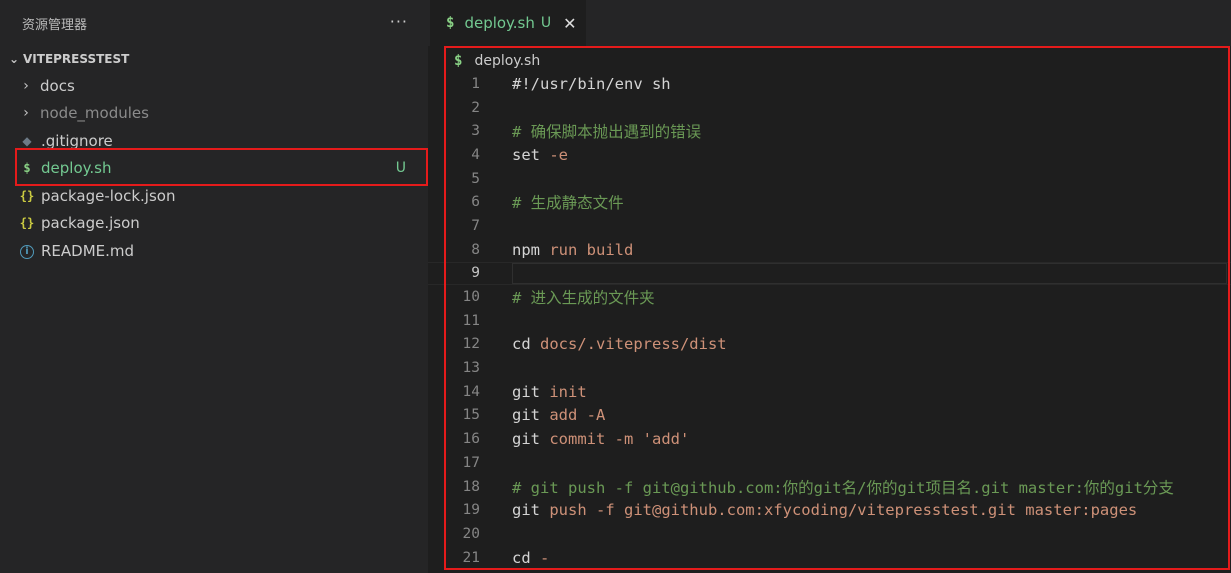 The image size is (1231, 573). What do you see at coordinates (214, 251) in the screenshot?
I see `tree-item-readme-md: i README.md` at bounding box center [214, 251].